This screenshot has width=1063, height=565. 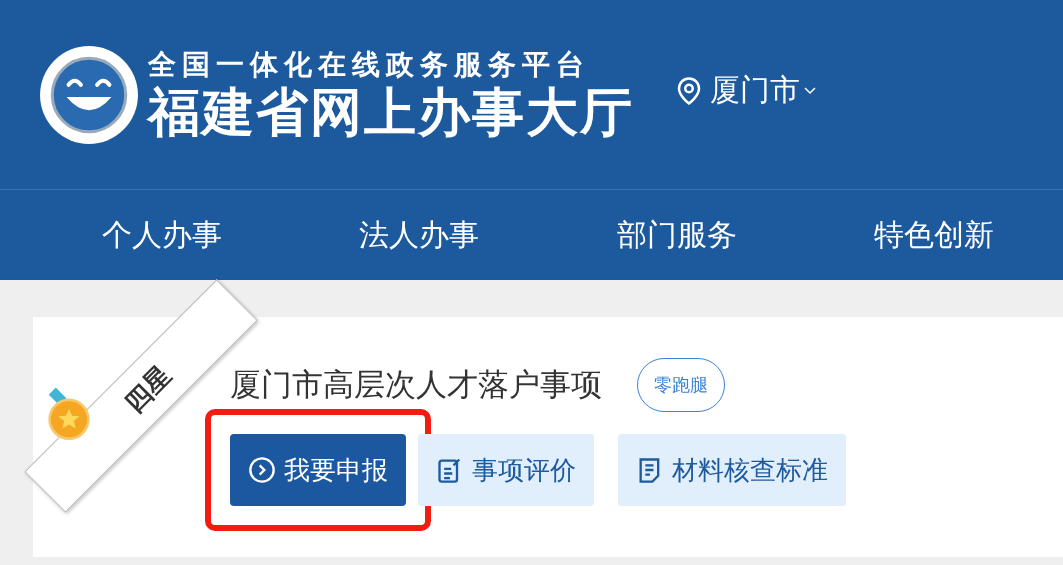 I want to click on location-selector: 厦门市, so click(x=745, y=90).